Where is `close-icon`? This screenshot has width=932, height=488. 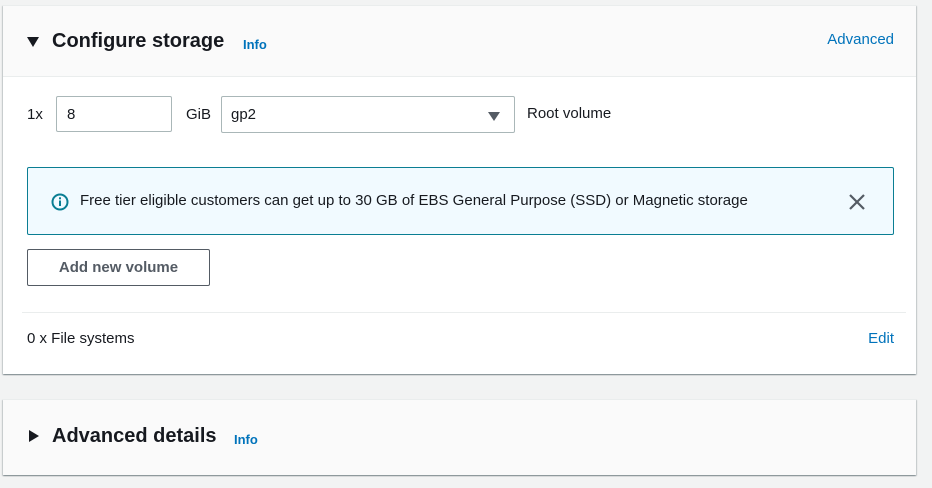 close-icon is located at coordinates (857, 202).